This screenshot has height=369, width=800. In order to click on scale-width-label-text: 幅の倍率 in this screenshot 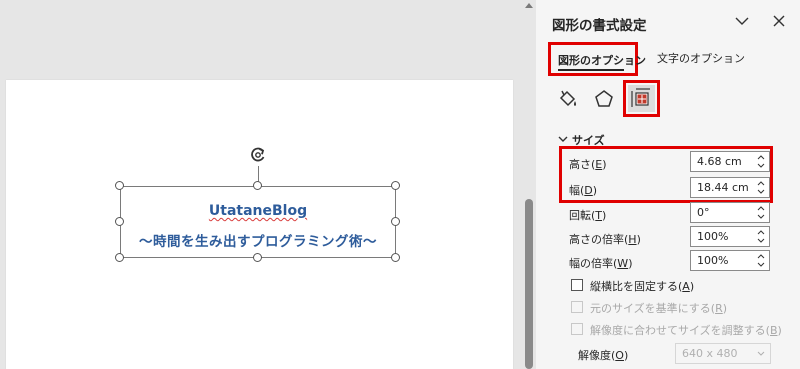, I will do `click(591, 263)`.